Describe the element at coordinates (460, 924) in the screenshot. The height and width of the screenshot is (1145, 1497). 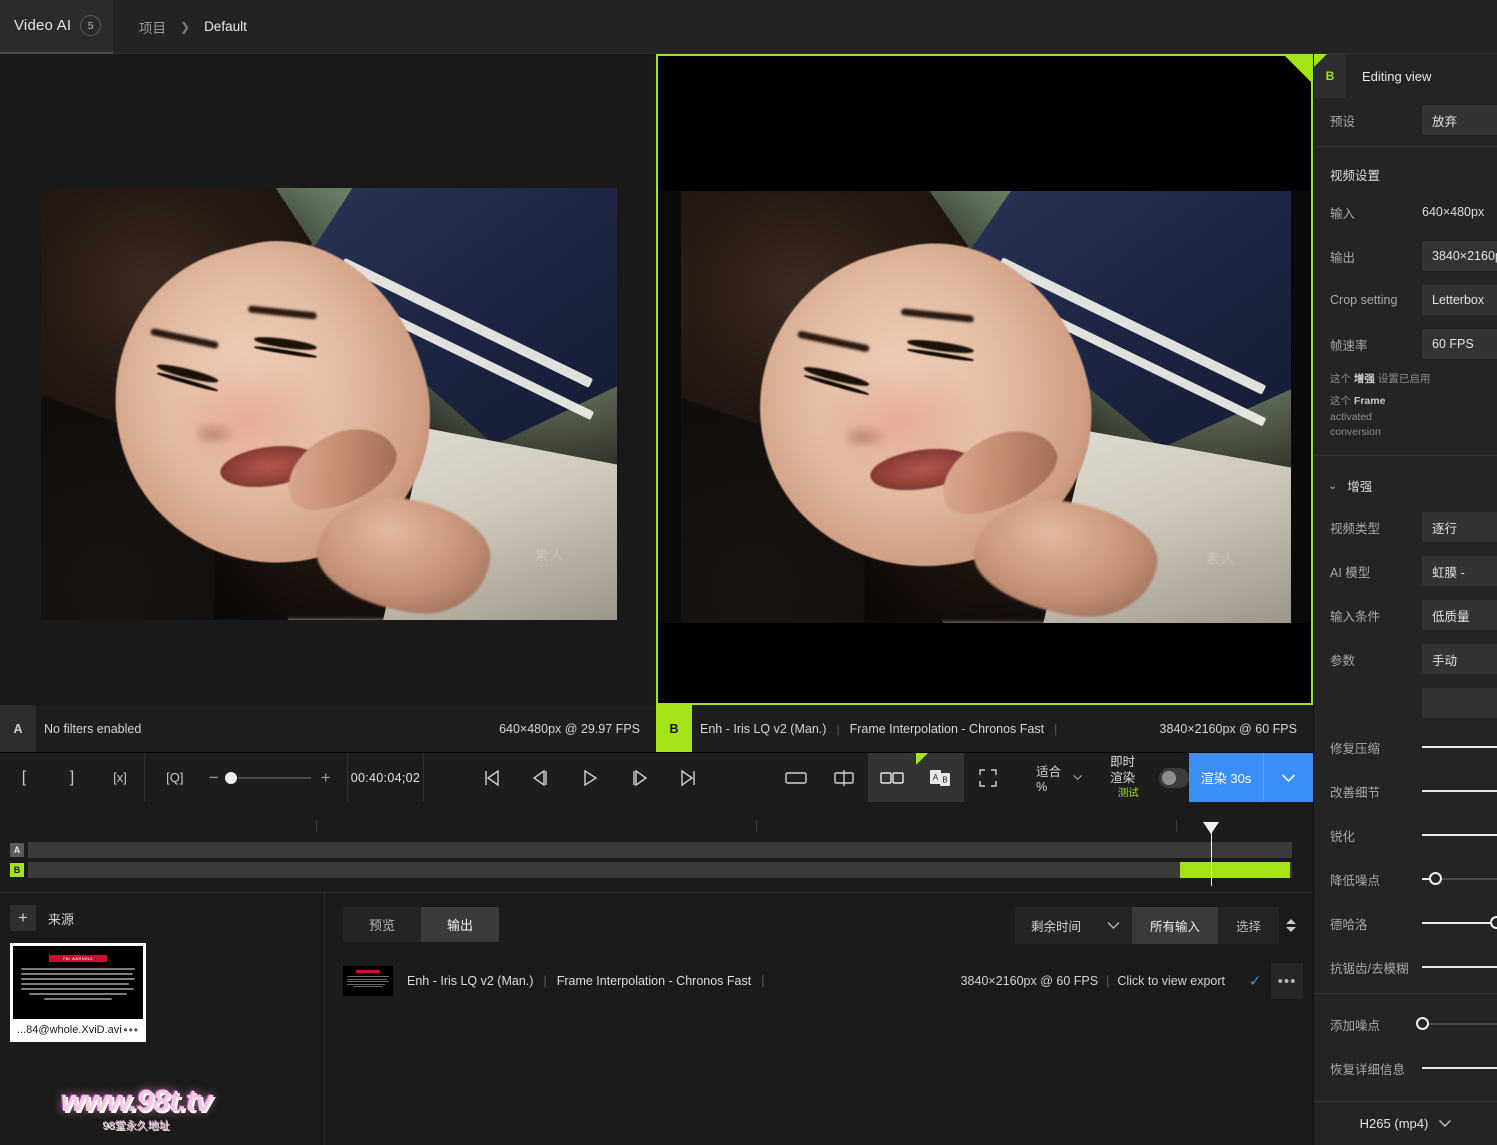
I see `tab-output: 输出` at that location.